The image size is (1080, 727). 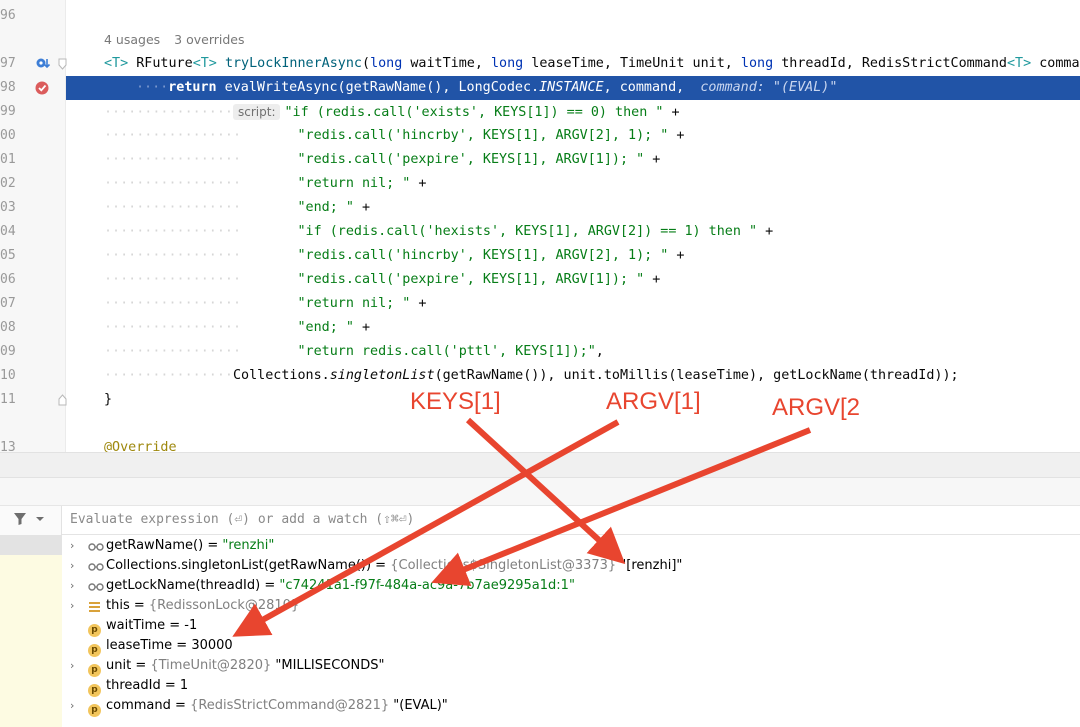 I want to click on object-reference: {TimeUnit@2820}, so click(x=211, y=665).